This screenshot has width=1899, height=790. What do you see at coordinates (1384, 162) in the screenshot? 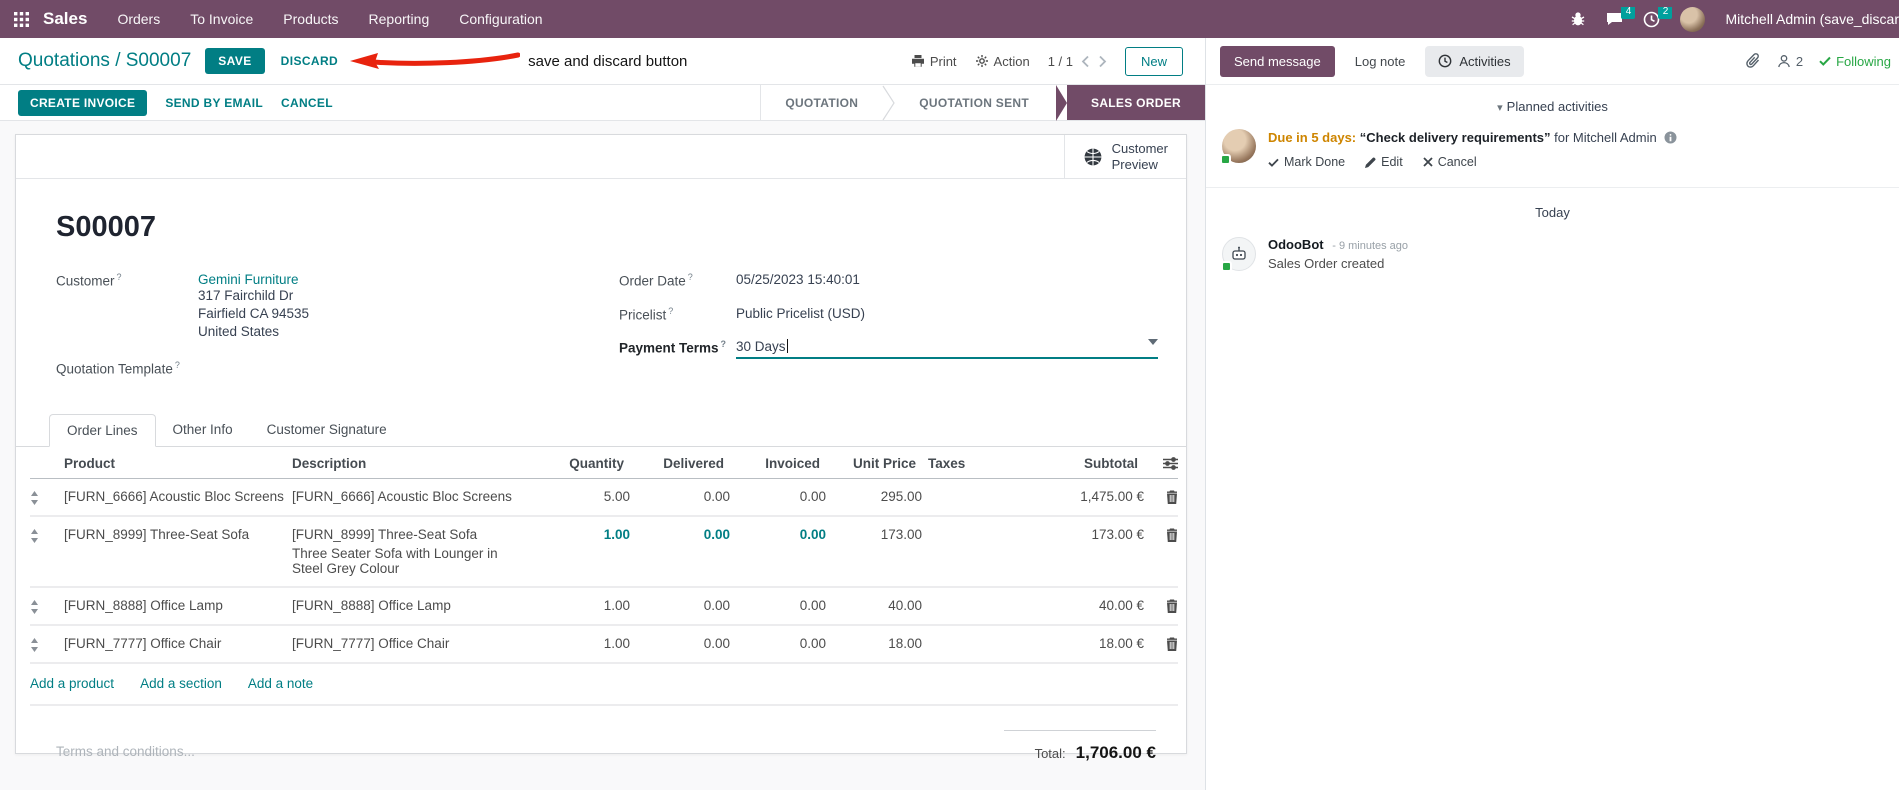
I see `edit-activity-button: Edit` at bounding box center [1384, 162].